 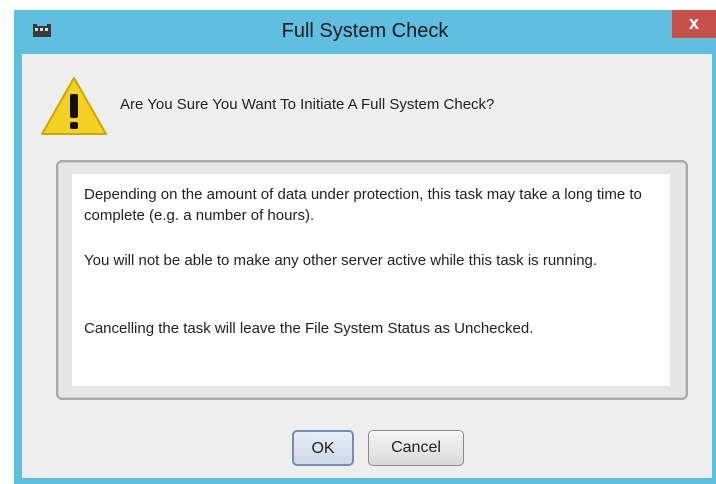 What do you see at coordinates (416, 448) in the screenshot?
I see `cancel-button: Cancel` at bounding box center [416, 448].